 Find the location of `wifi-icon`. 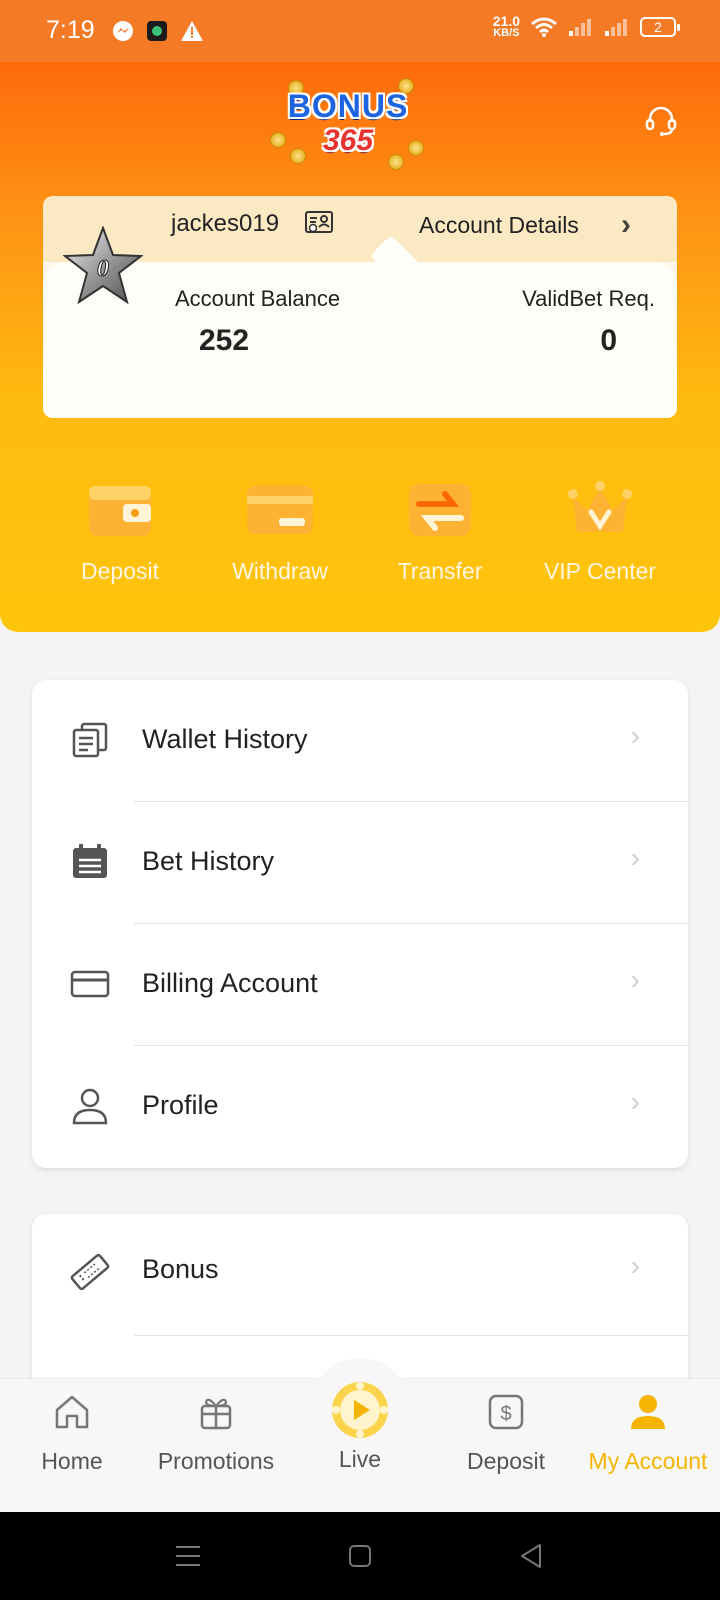

wifi-icon is located at coordinates (544, 27).